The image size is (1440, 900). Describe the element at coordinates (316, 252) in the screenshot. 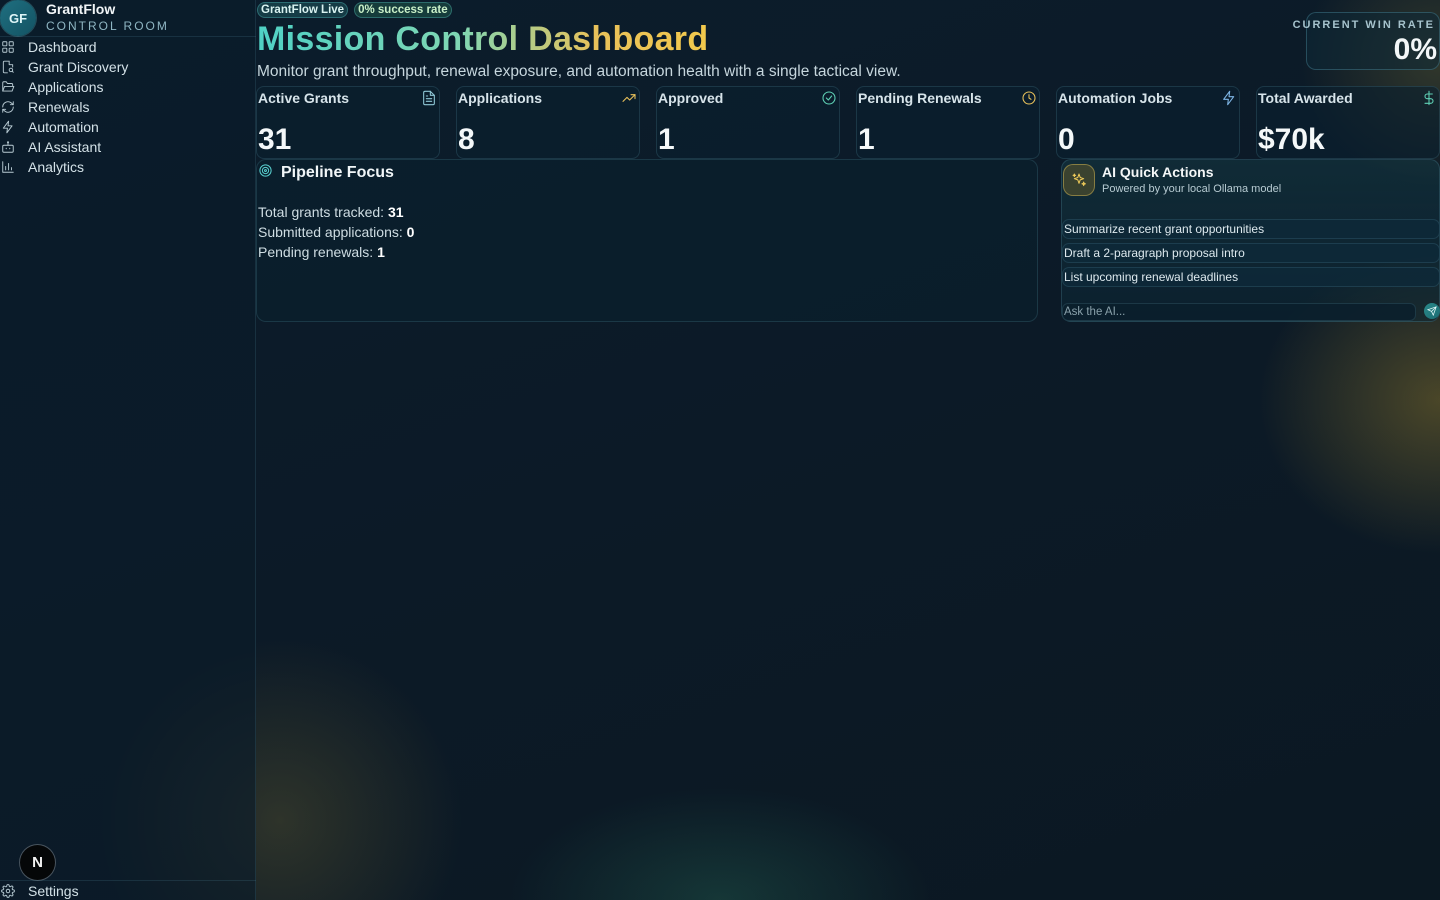

I see `metric-label: Pending renewals:` at that location.